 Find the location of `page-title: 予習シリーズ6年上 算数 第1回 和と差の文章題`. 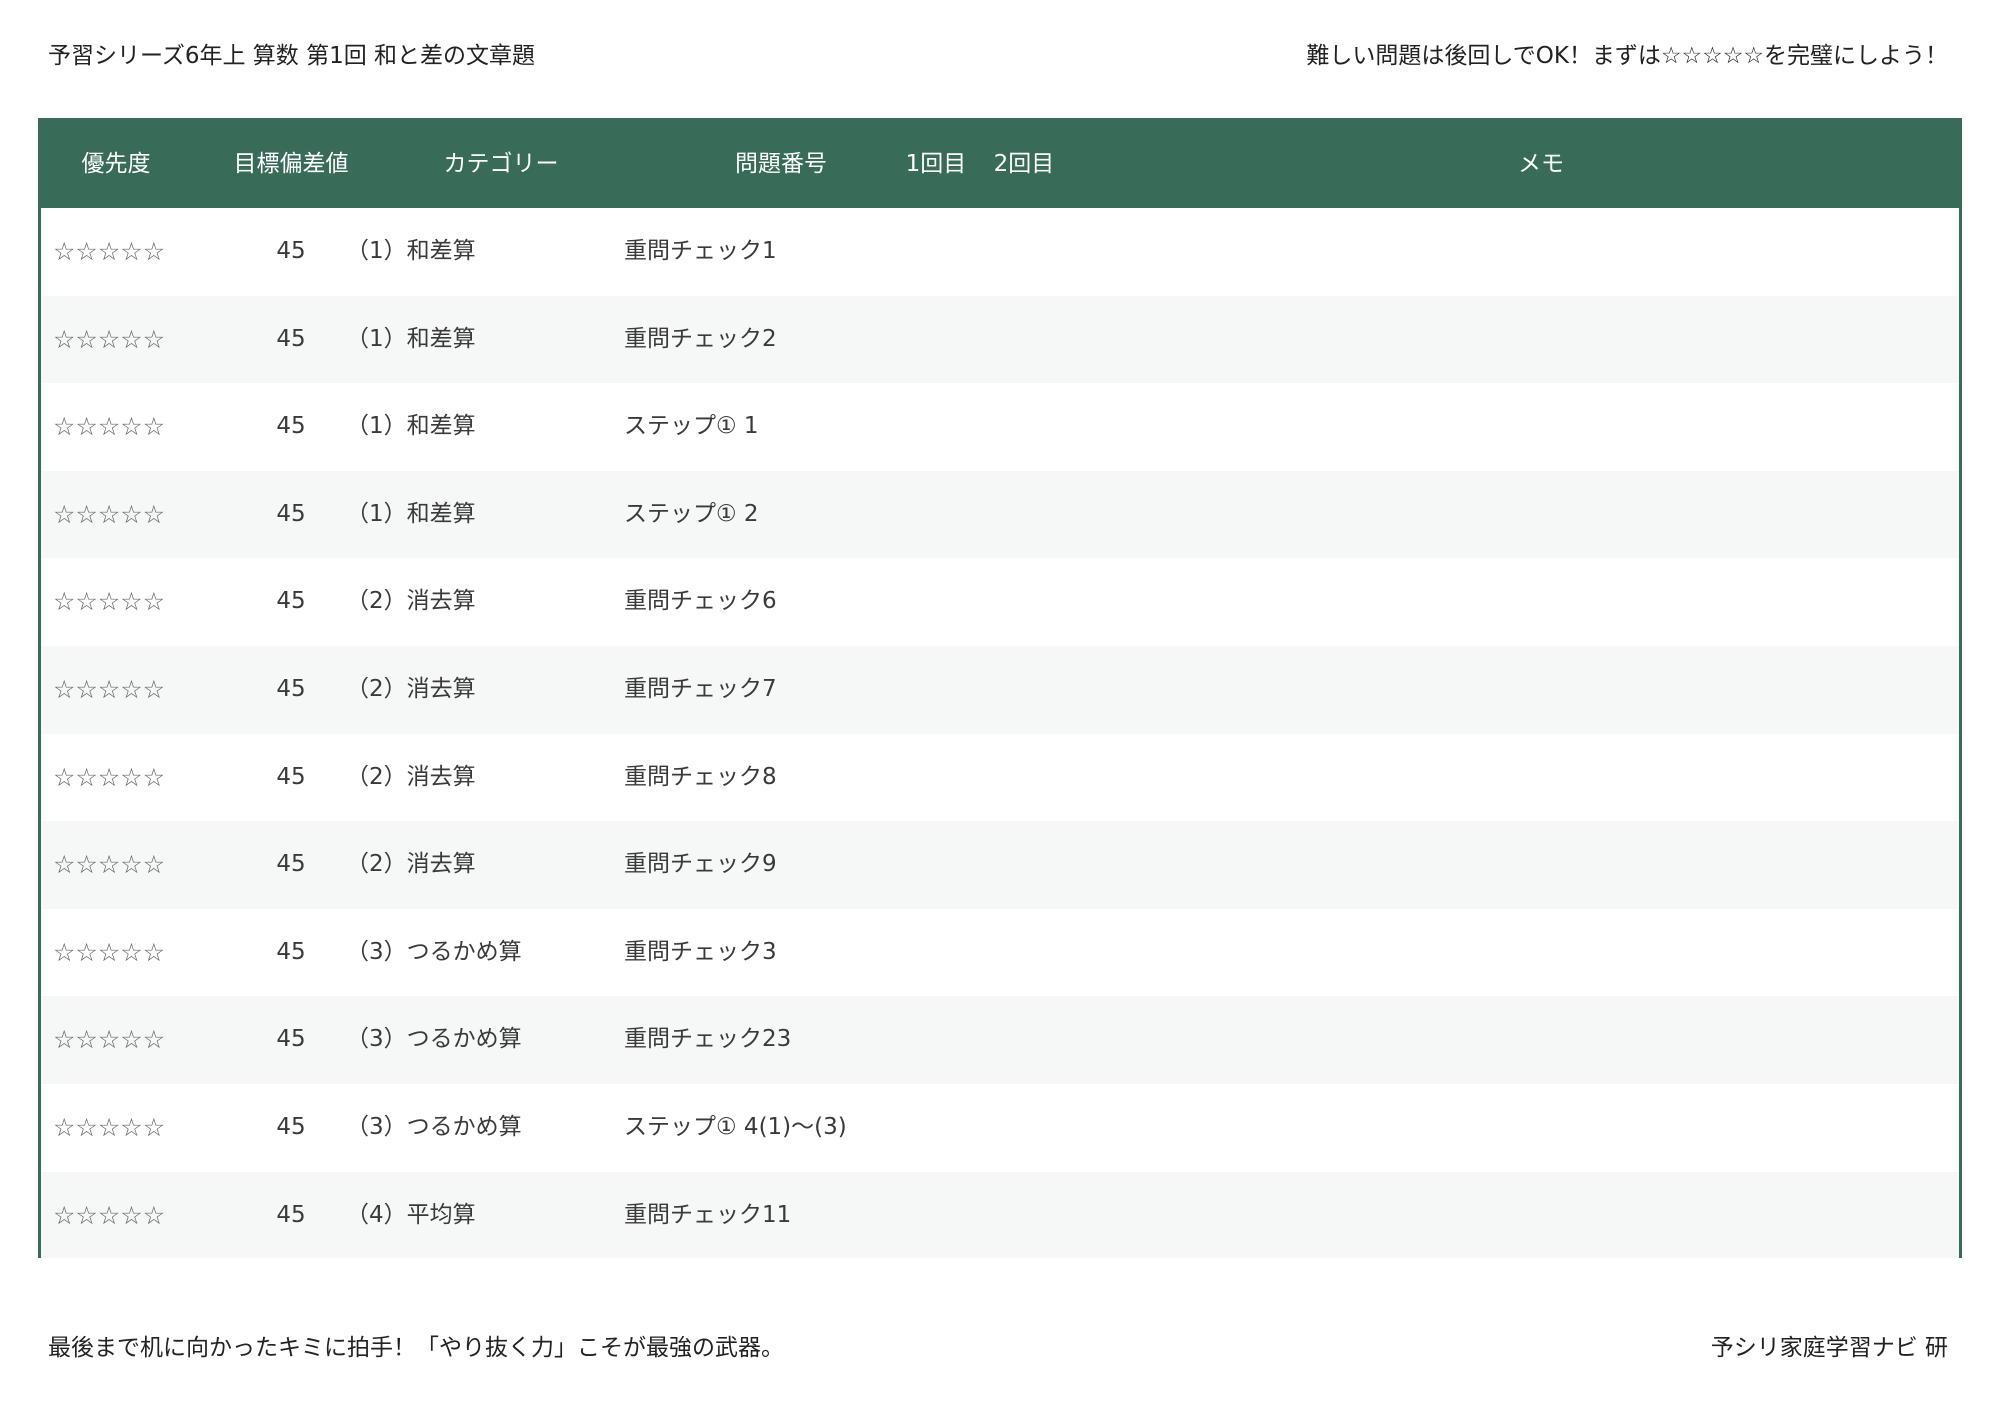

page-title: 予習シリーズ6年上 算数 第1回 和と差の文章題 is located at coordinates (292, 56).